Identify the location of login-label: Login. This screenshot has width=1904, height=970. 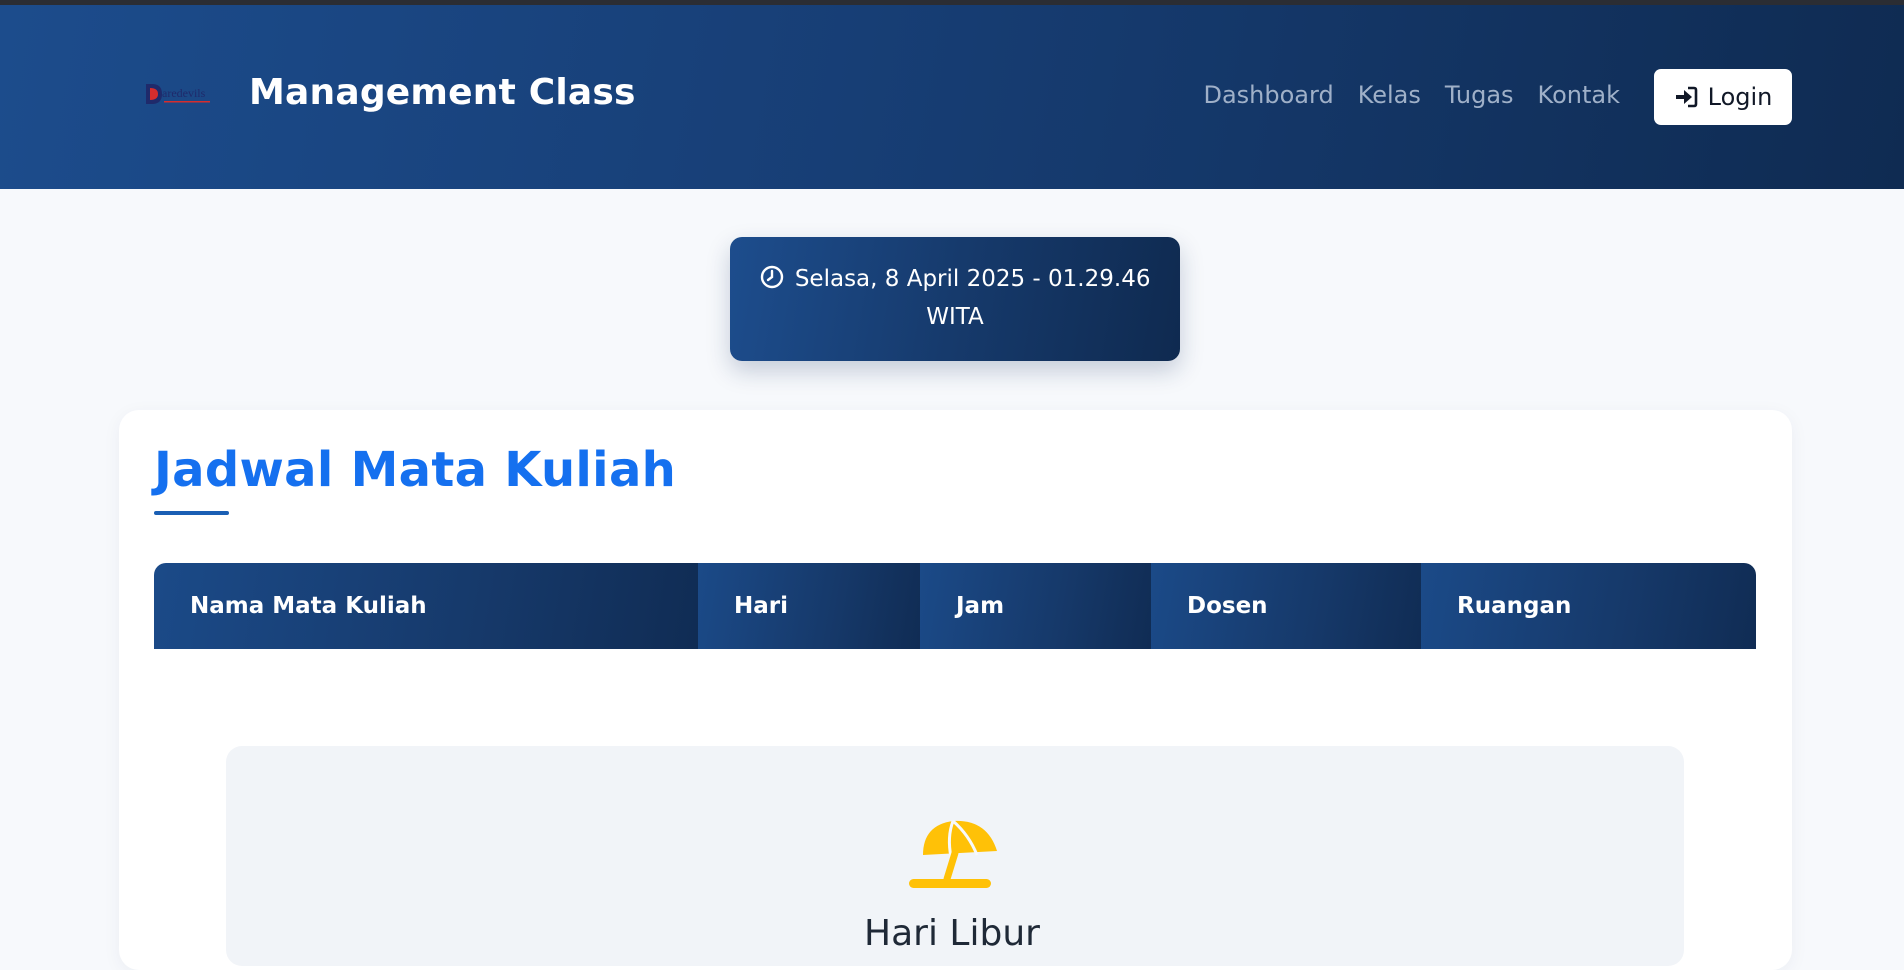
(1740, 97).